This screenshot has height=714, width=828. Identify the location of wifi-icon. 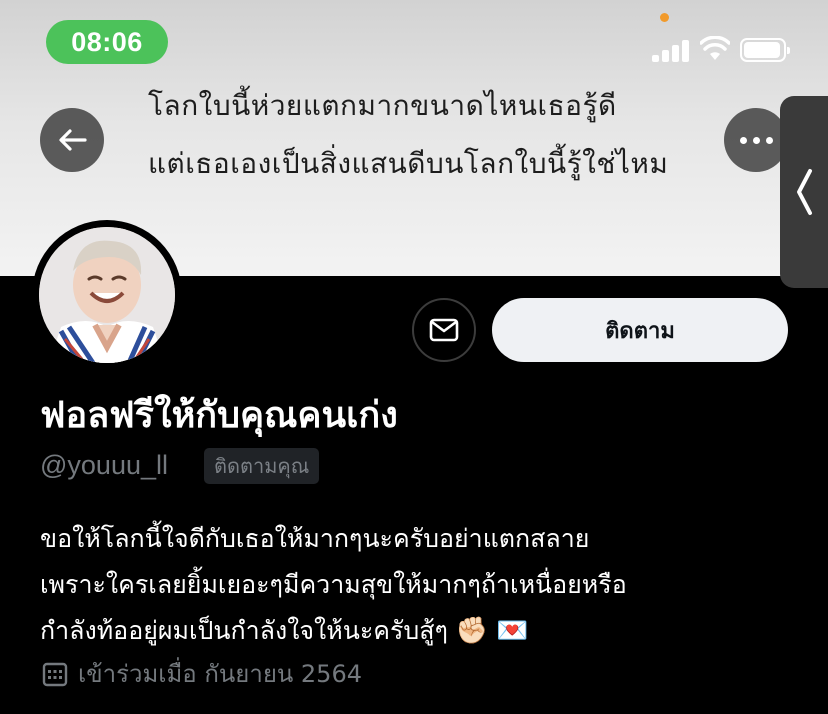
(715, 48).